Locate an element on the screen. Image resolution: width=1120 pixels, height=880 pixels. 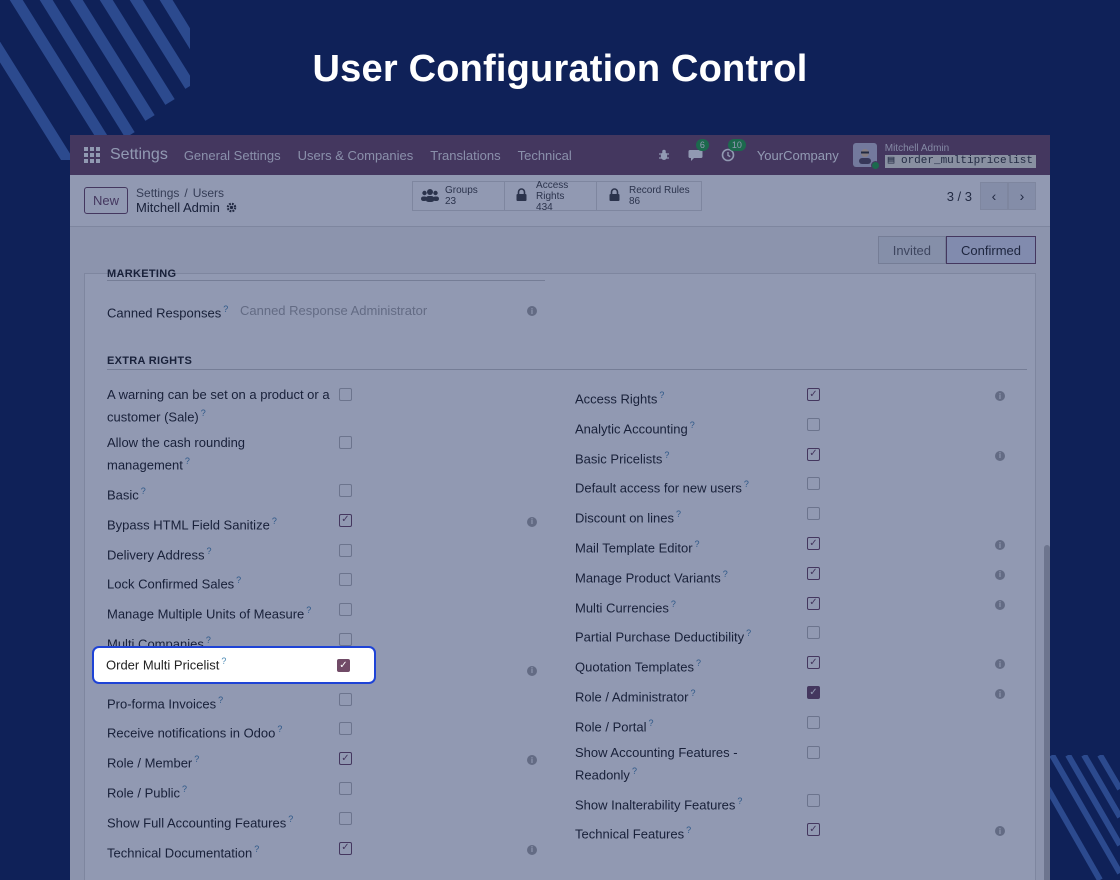
company-switcher: YourCompany is located at coordinates (798, 155).